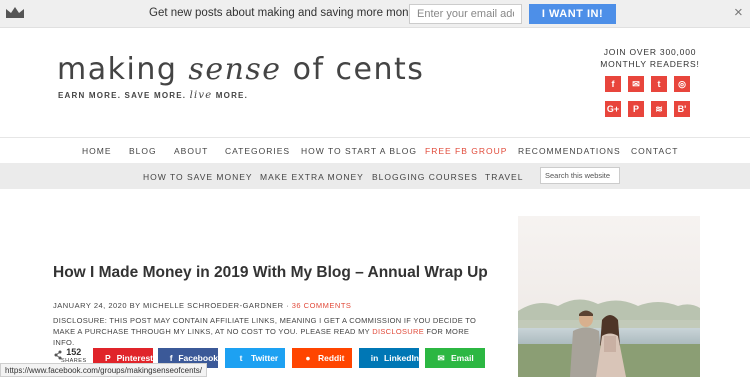  What do you see at coordinates (462, 358) in the screenshot?
I see `share-email-label: Email` at bounding box center [462, 358].